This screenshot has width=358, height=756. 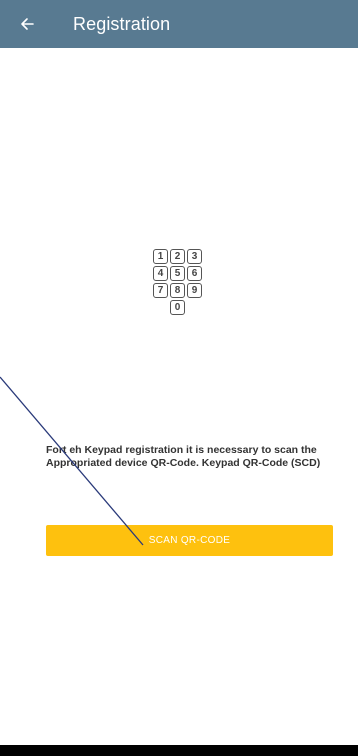 I want to click on arrow-left-icon, so click(x=27, y=24).